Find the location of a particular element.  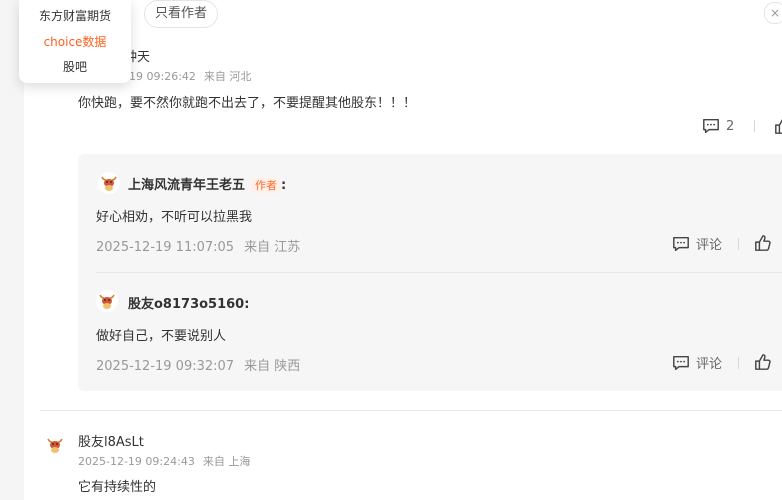

reply-divider is located at coordinates (439, 272).